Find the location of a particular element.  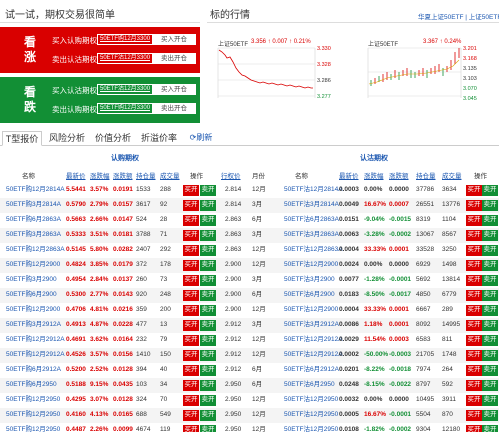

call-name: 50ETF购6月2900 is located at coordinates (31, 295).